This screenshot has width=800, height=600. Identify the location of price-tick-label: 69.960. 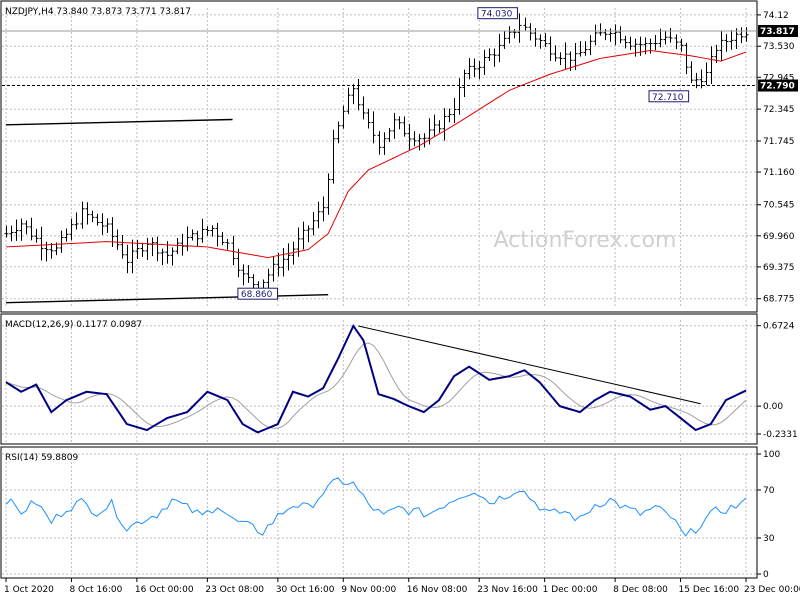
(779, 237).